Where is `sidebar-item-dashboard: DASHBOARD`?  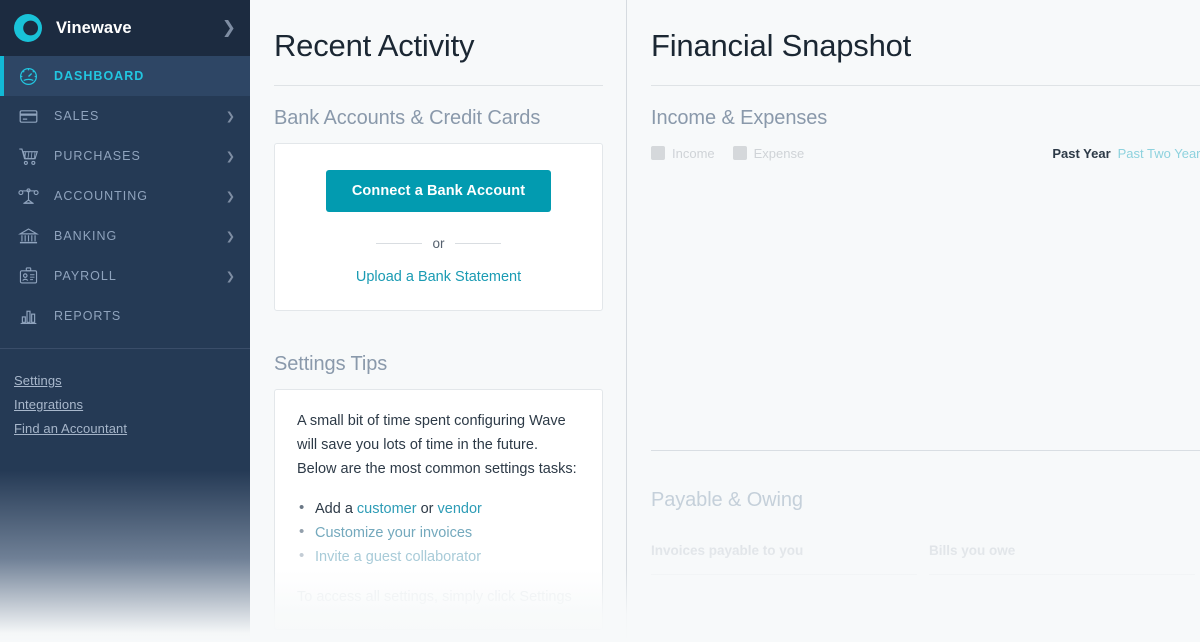 sidebar-item-dashboard: DASHBOARD is located at coordinates (125, 76).